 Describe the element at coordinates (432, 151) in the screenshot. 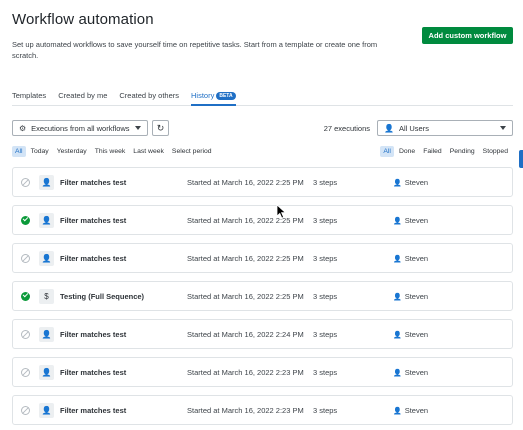

I see `status-filter-failed: Failed` at that location.